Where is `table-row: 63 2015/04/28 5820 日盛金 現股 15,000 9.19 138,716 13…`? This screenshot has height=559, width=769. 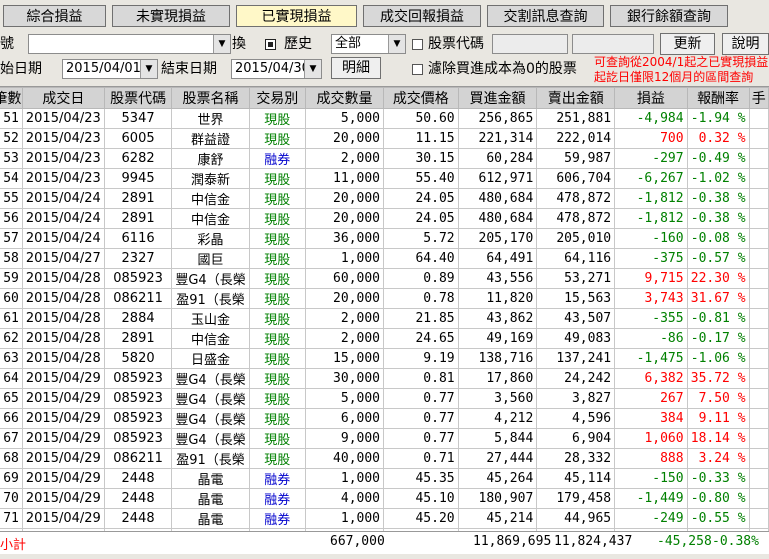 table-row: 63 2015/04/28 5820 日盛金 現股 15,000 9.19 138,716 13… is located at coordinates (384, 358).